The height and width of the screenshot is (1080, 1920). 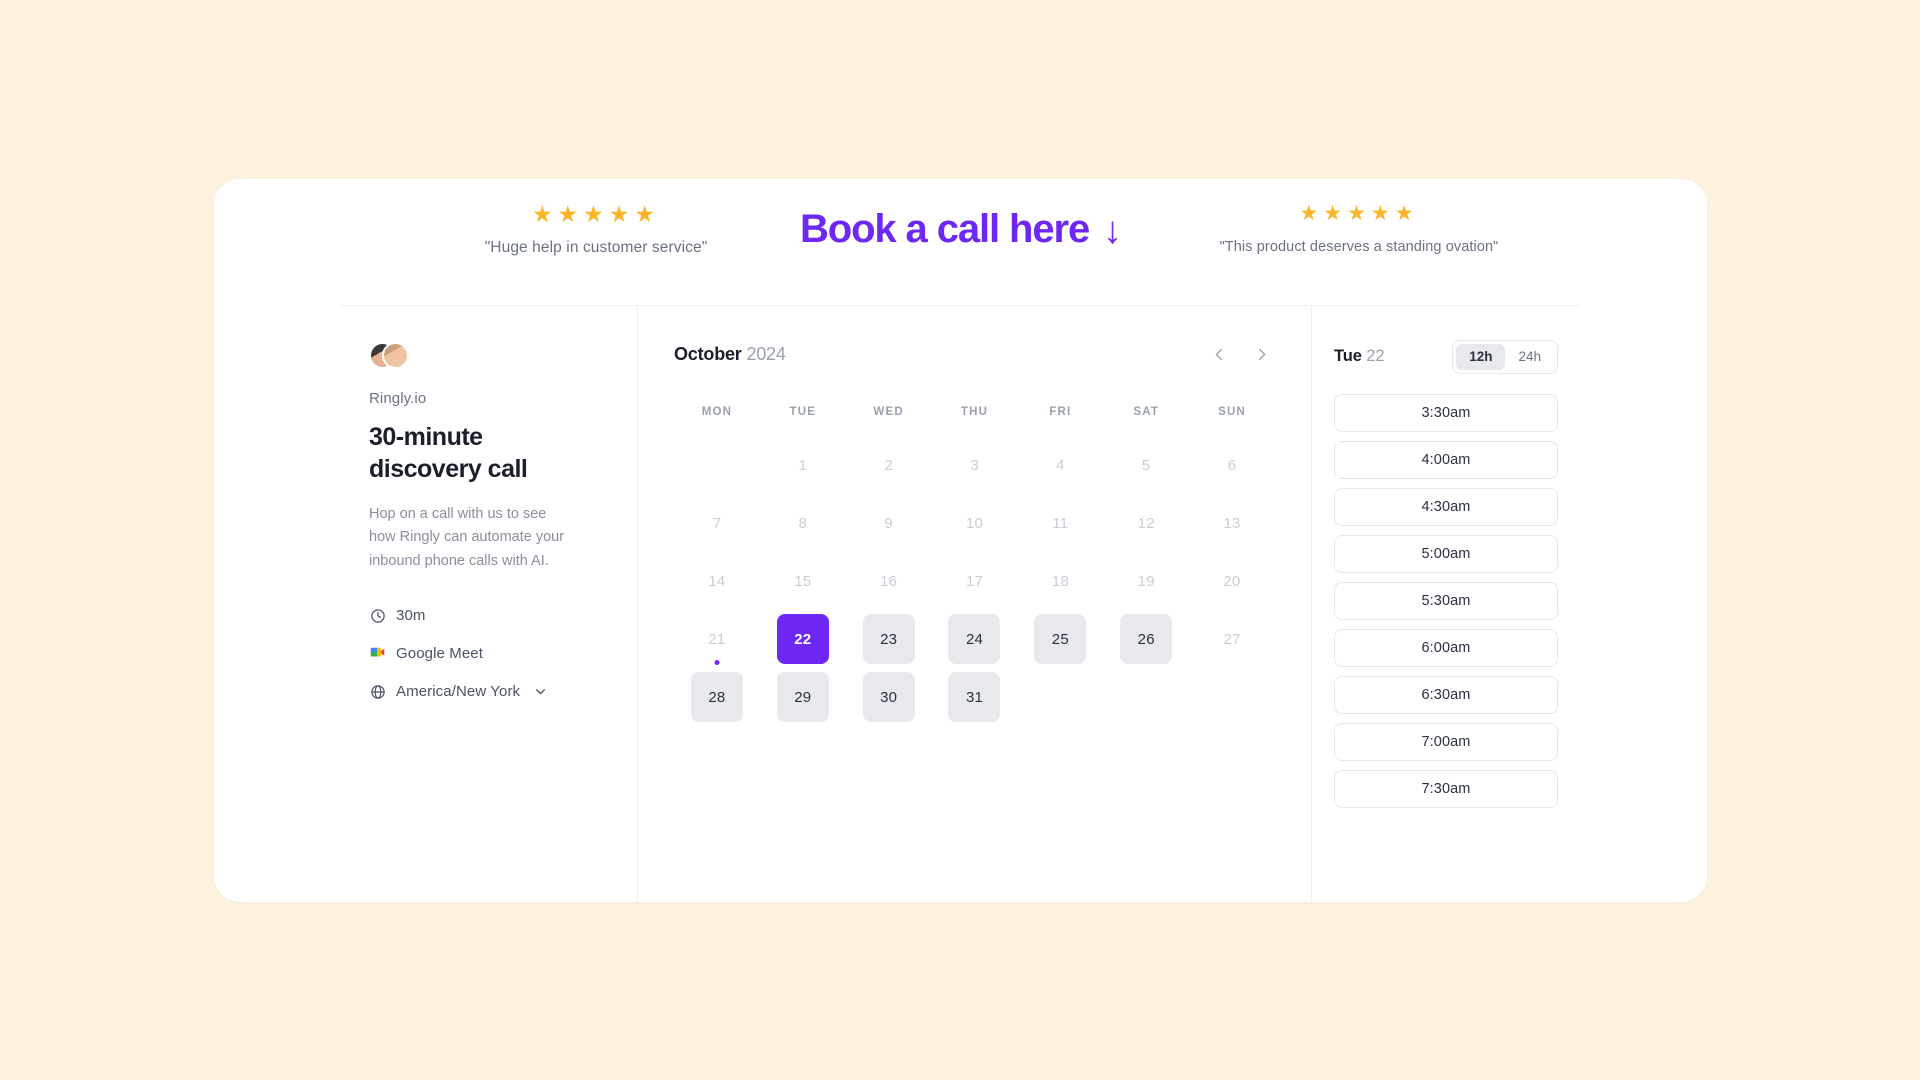 I want to click on calendar-day-cell: 29, so click(x=803, y=697).